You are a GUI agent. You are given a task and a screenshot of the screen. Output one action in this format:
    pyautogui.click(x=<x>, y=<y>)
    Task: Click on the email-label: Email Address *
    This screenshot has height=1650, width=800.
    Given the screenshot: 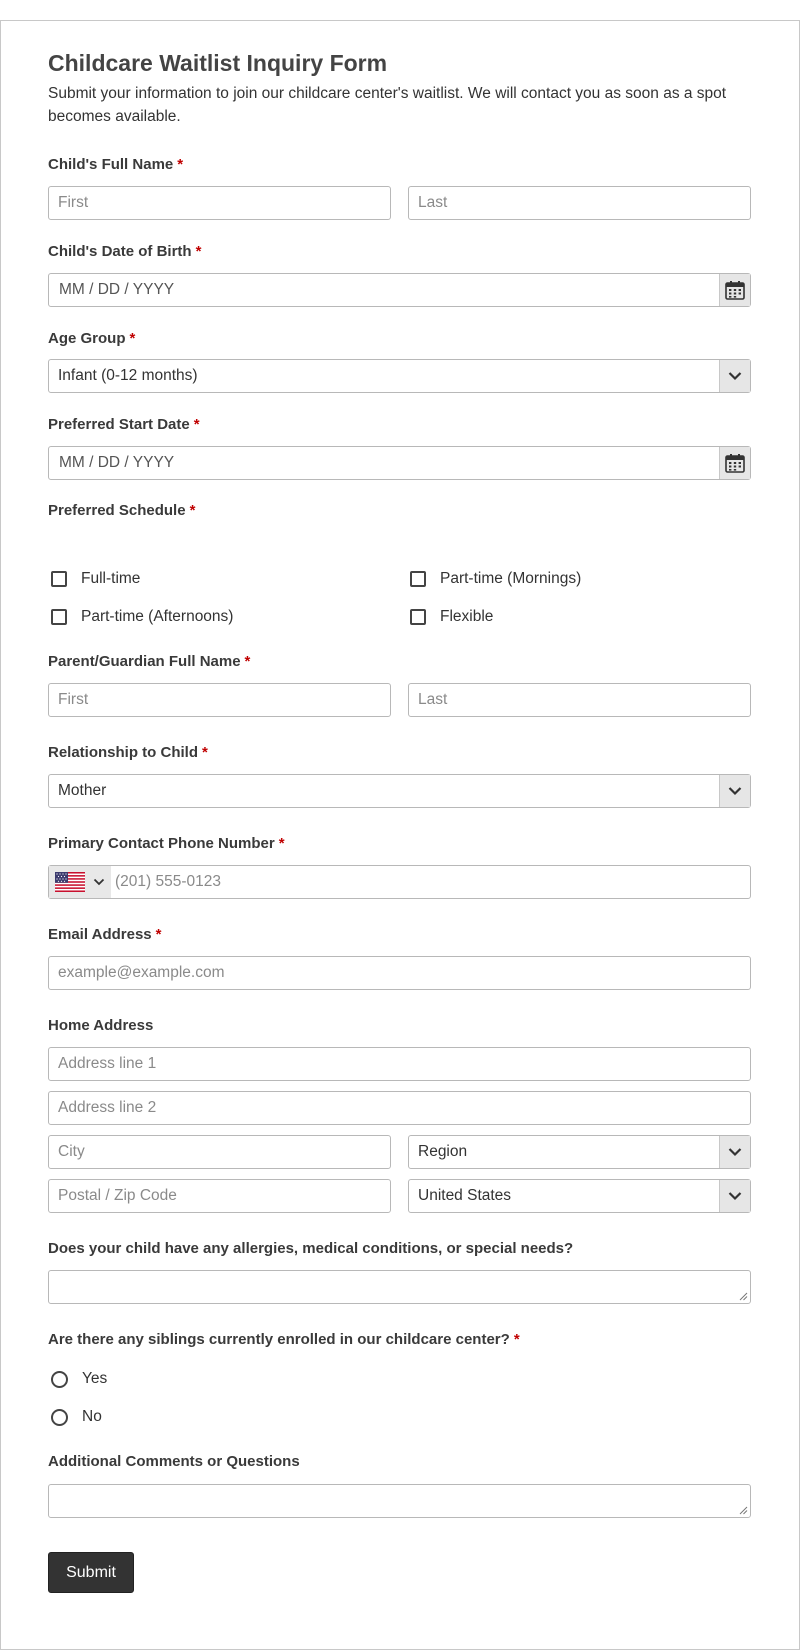 What is the action you would take?
    pyautogui.click(x=105, y=934)
    